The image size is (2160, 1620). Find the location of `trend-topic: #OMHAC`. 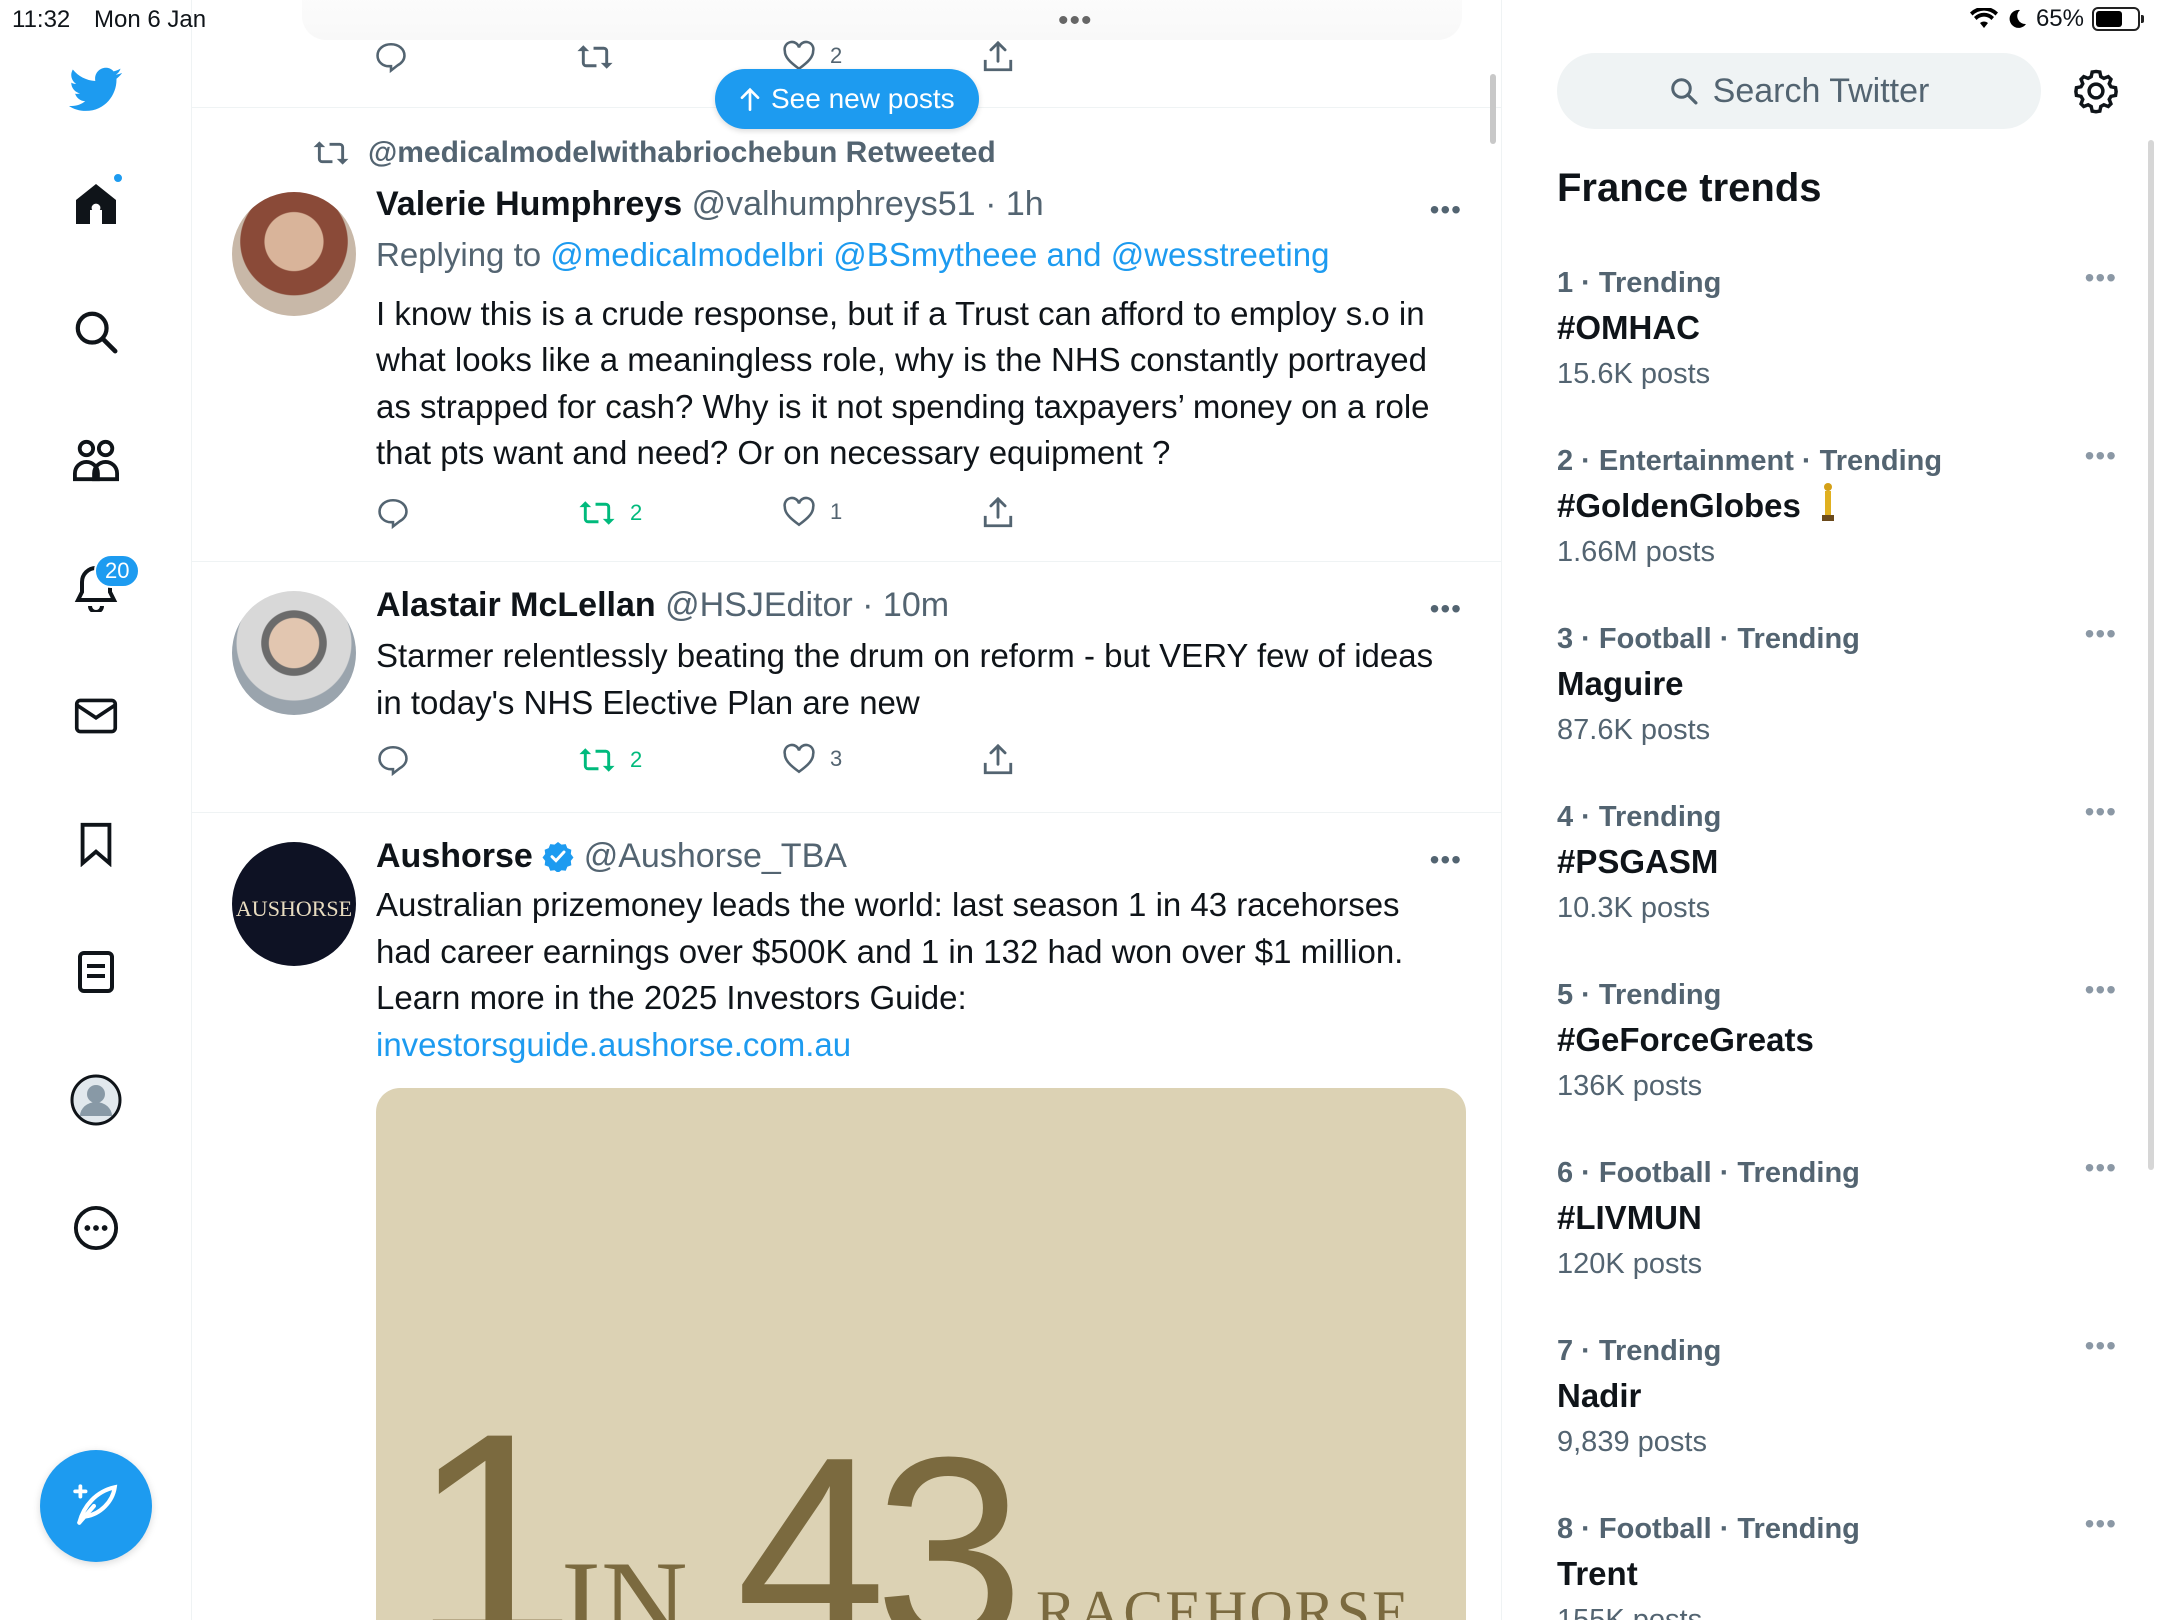

trend-topic: #OMHAC is located at coordinates (1629, 327).